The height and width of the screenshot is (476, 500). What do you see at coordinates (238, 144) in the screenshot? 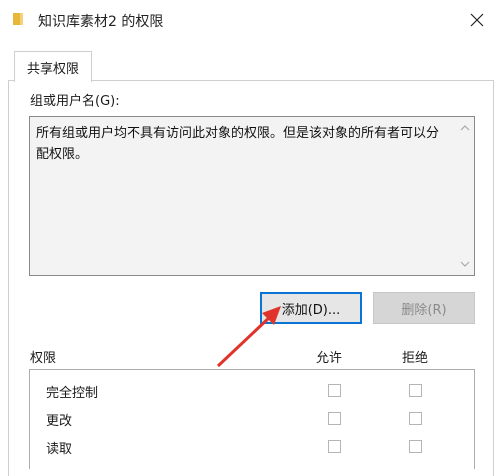
I see `users-empty-message: 所有组或用户均不具有访问此对象的权限。但是该对象的所有者可以分配权限。` at bounding box center [238, 144].